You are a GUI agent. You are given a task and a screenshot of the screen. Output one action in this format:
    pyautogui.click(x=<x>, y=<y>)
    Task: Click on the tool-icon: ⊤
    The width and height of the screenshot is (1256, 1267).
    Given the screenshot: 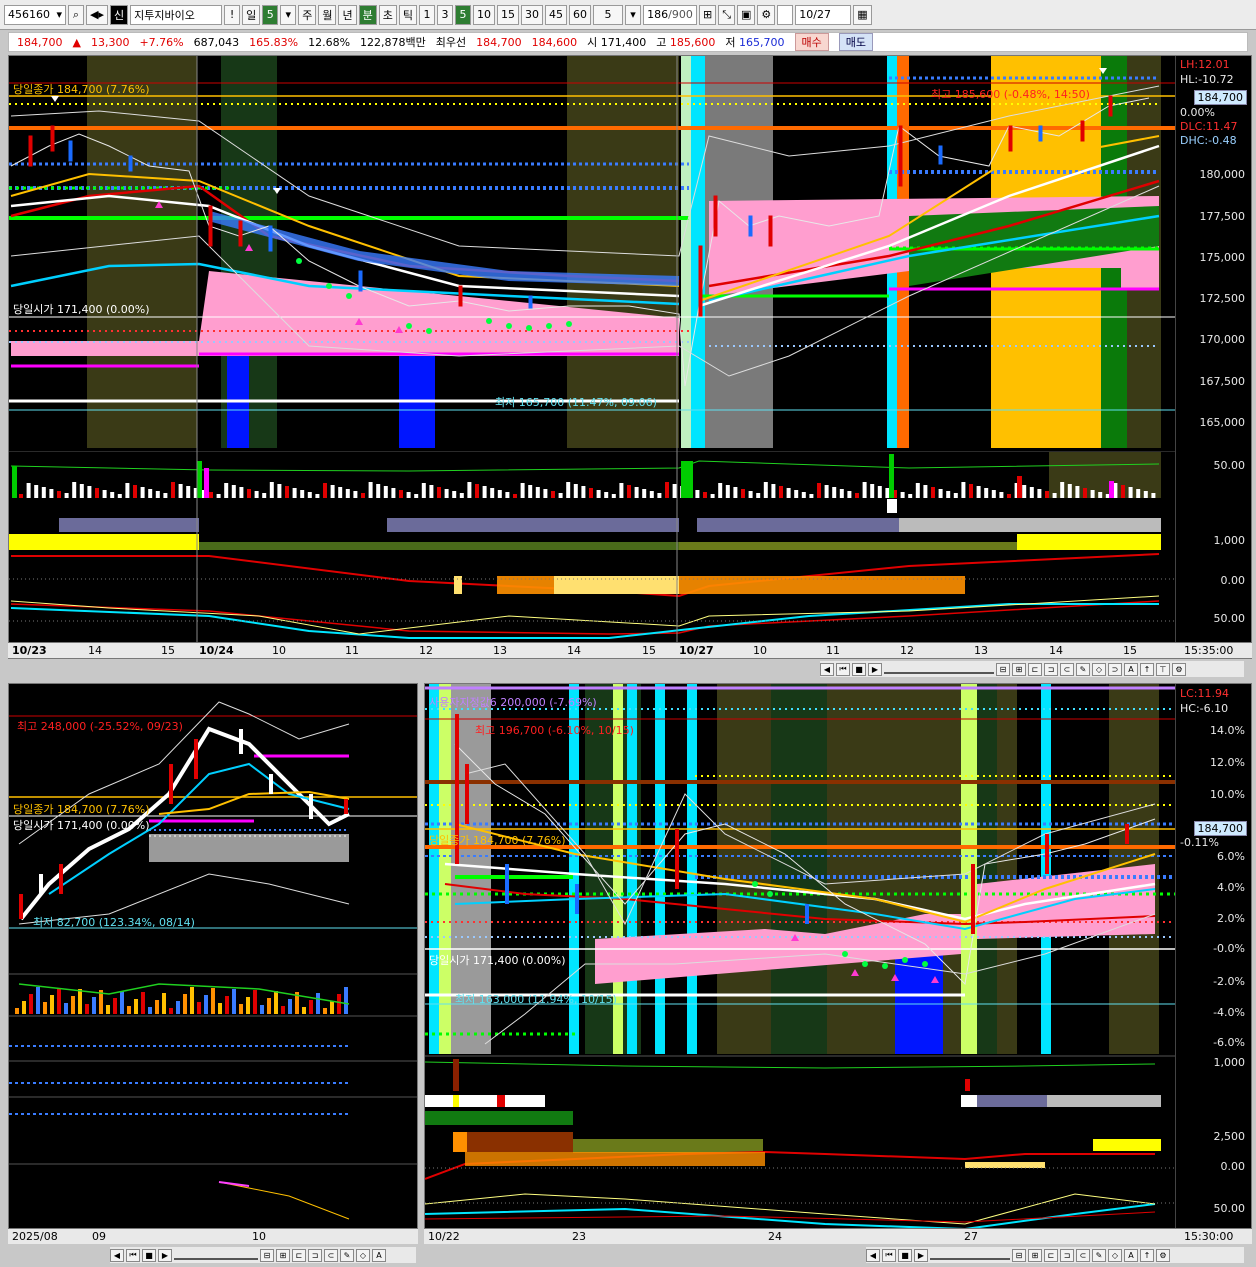 What is the action you would take?
    pyautogui.click(x=1163, y=669)
    